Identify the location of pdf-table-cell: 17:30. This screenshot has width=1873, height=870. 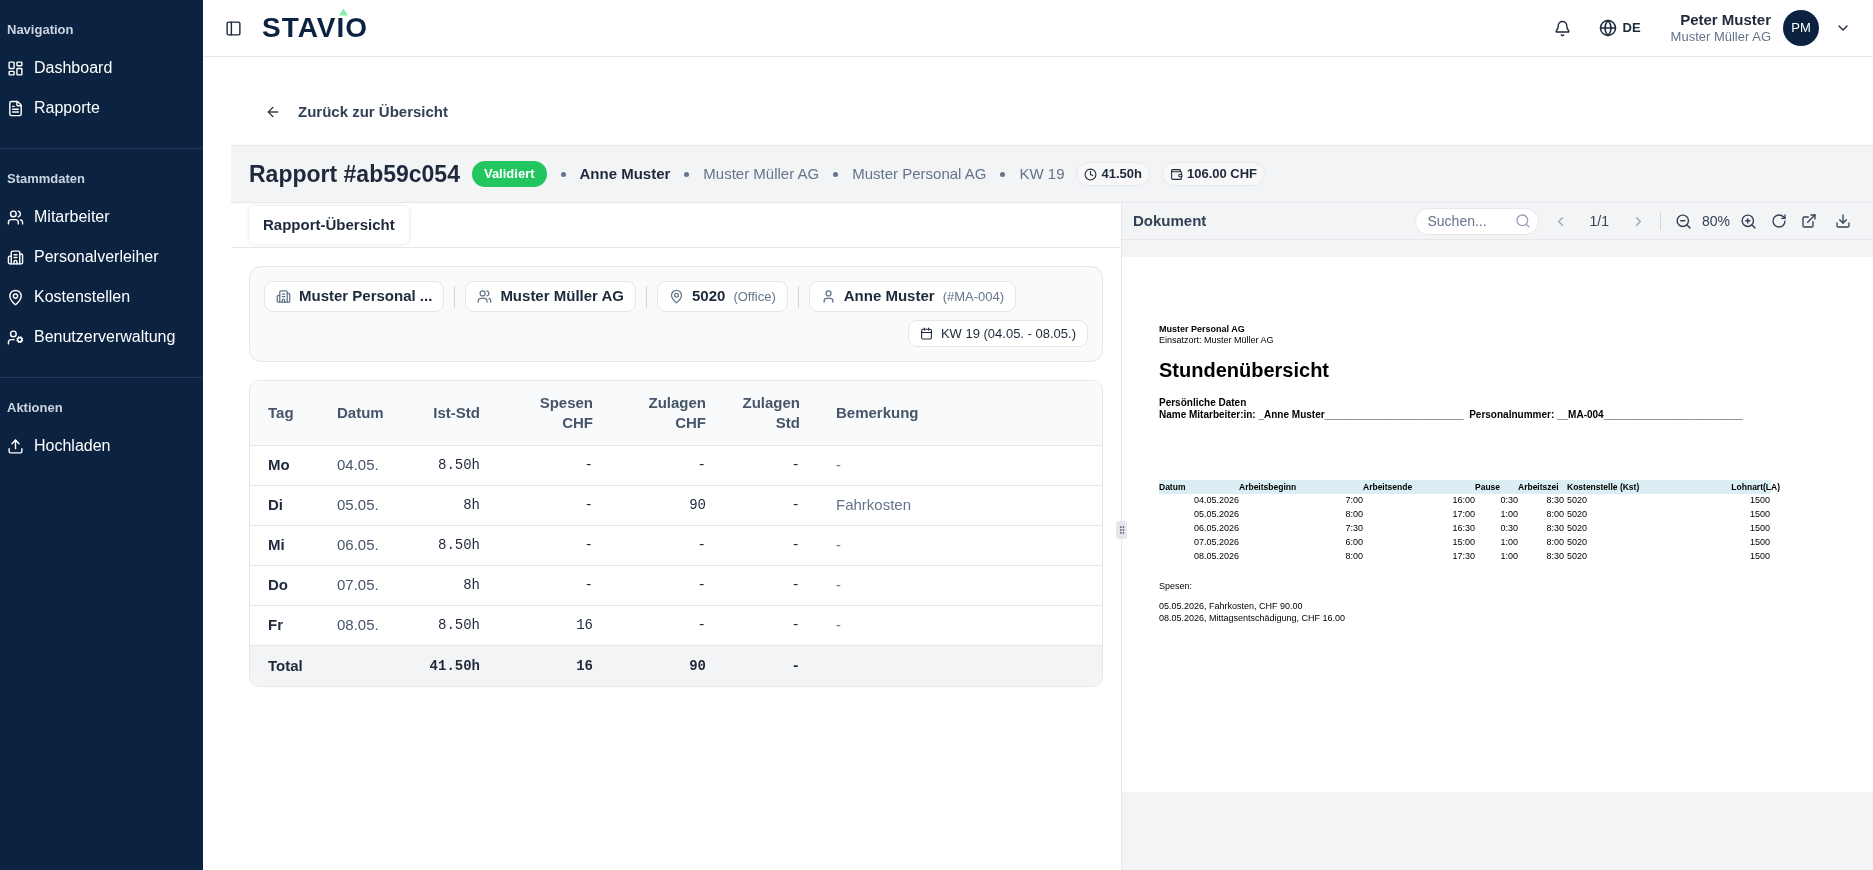
(1463, 557).